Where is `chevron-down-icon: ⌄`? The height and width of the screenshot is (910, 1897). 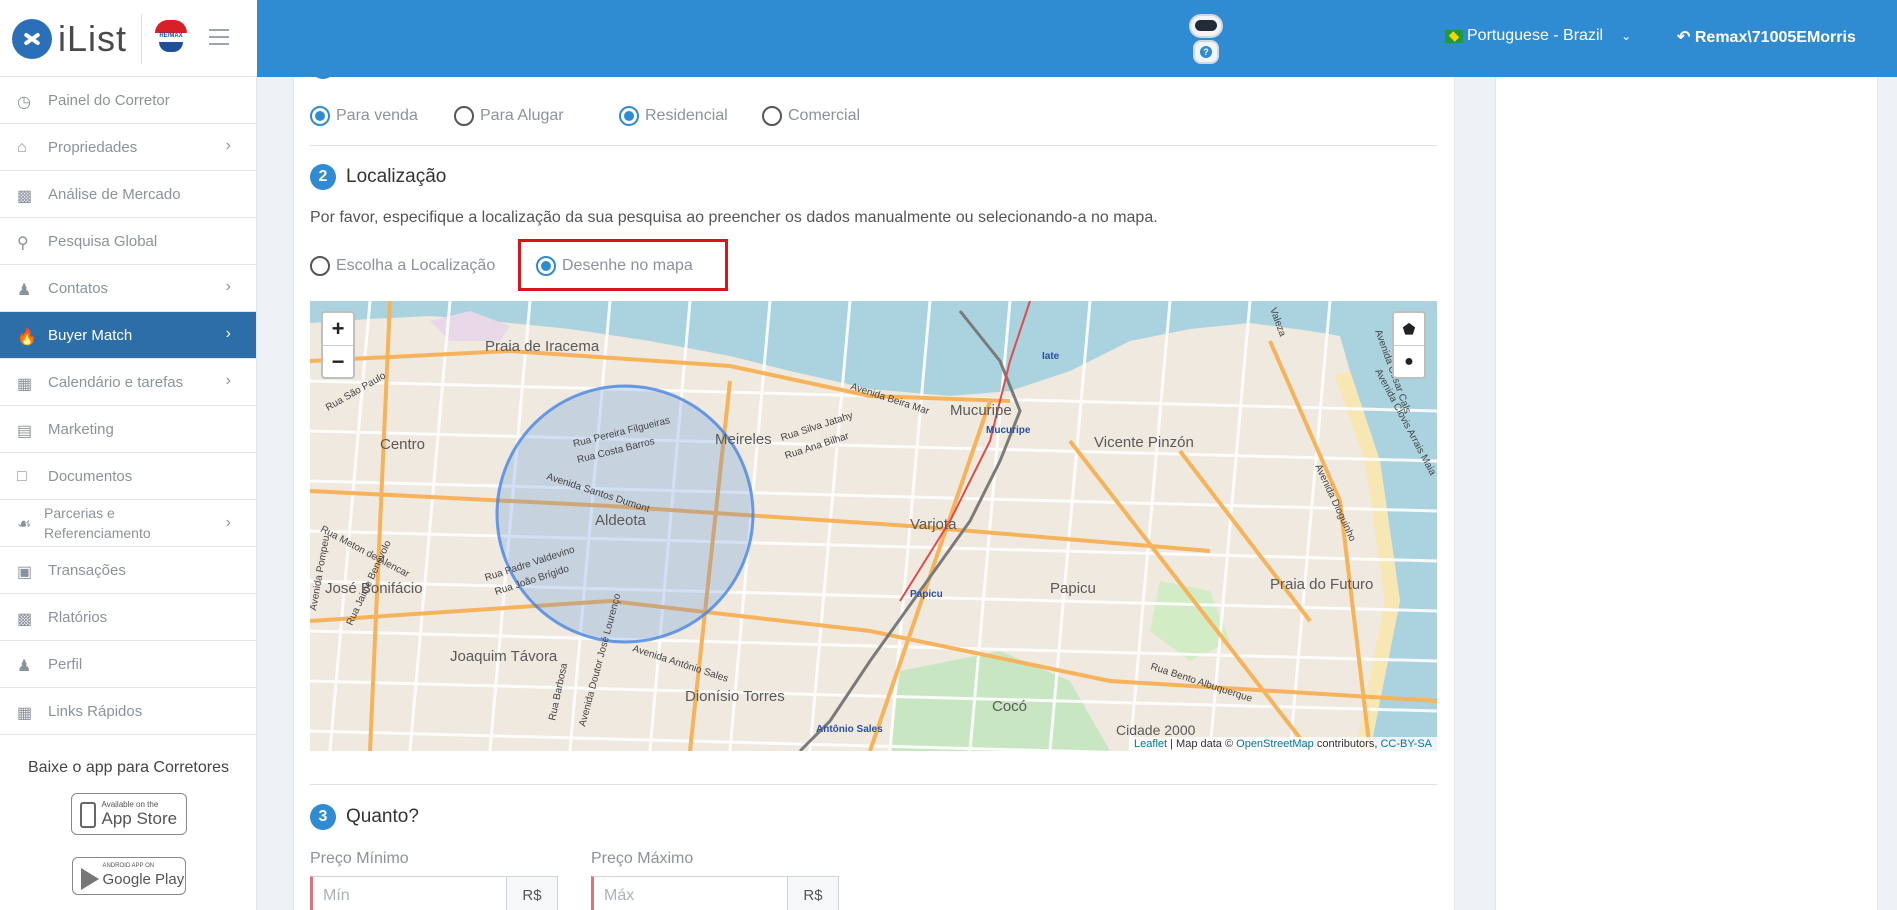 chevron-down-icon: ⌄ is located at coordinates (1626, 36).